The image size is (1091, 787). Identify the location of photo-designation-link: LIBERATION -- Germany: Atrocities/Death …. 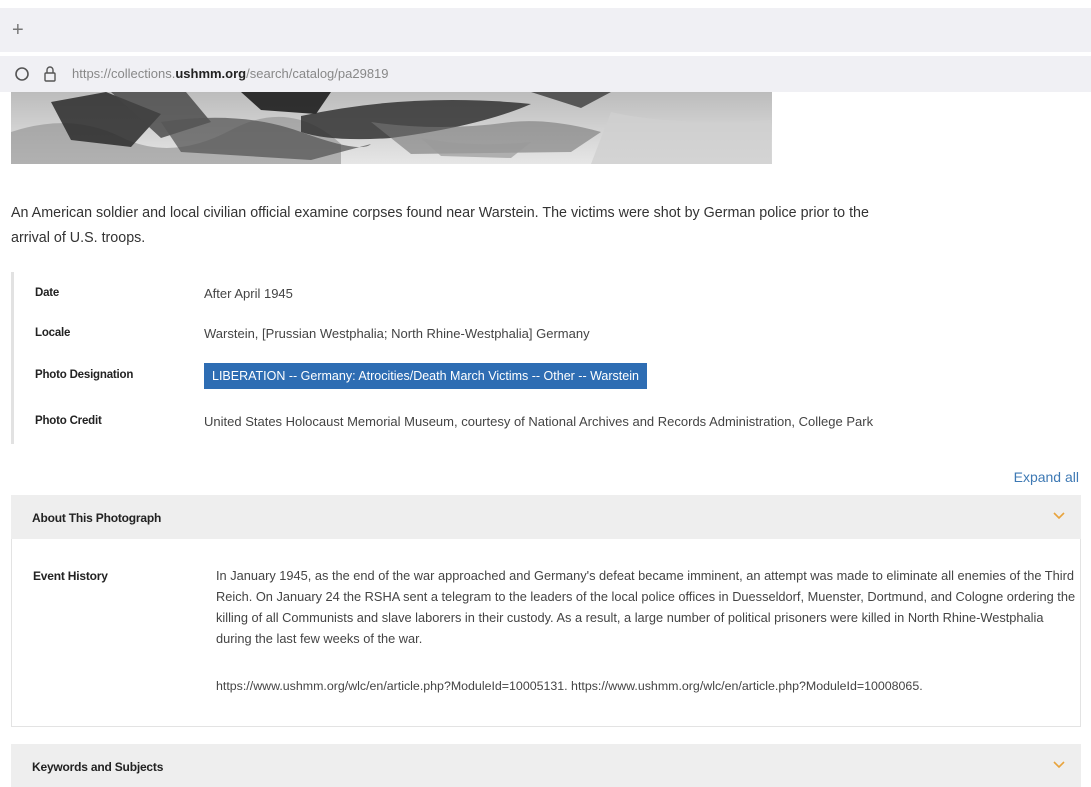
(425, 376).